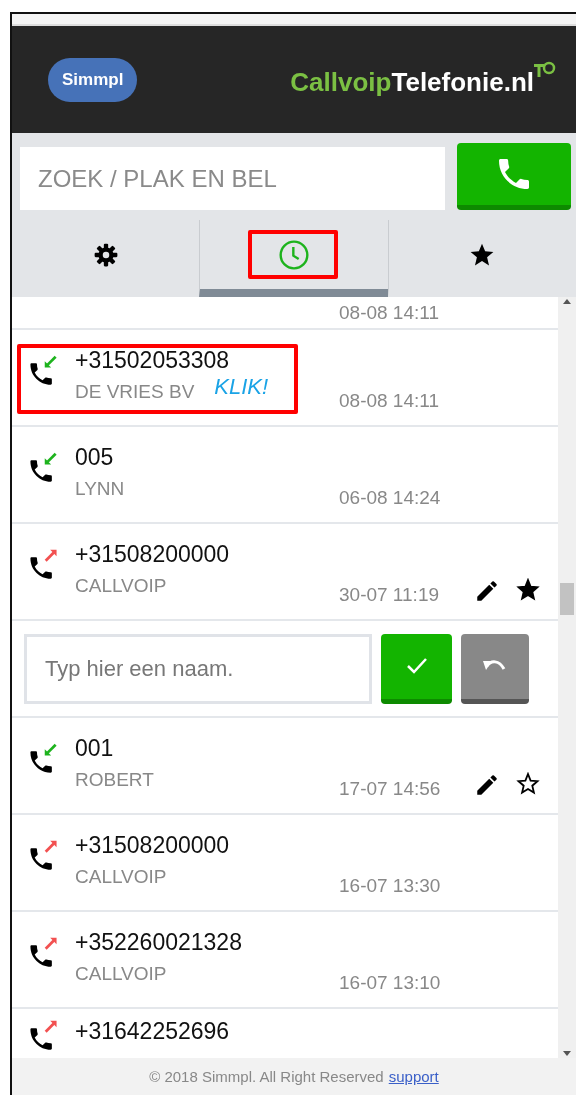 The image size is (576, 1095). I want to click on call-time: 16-07 13:10, so click(390, 983).